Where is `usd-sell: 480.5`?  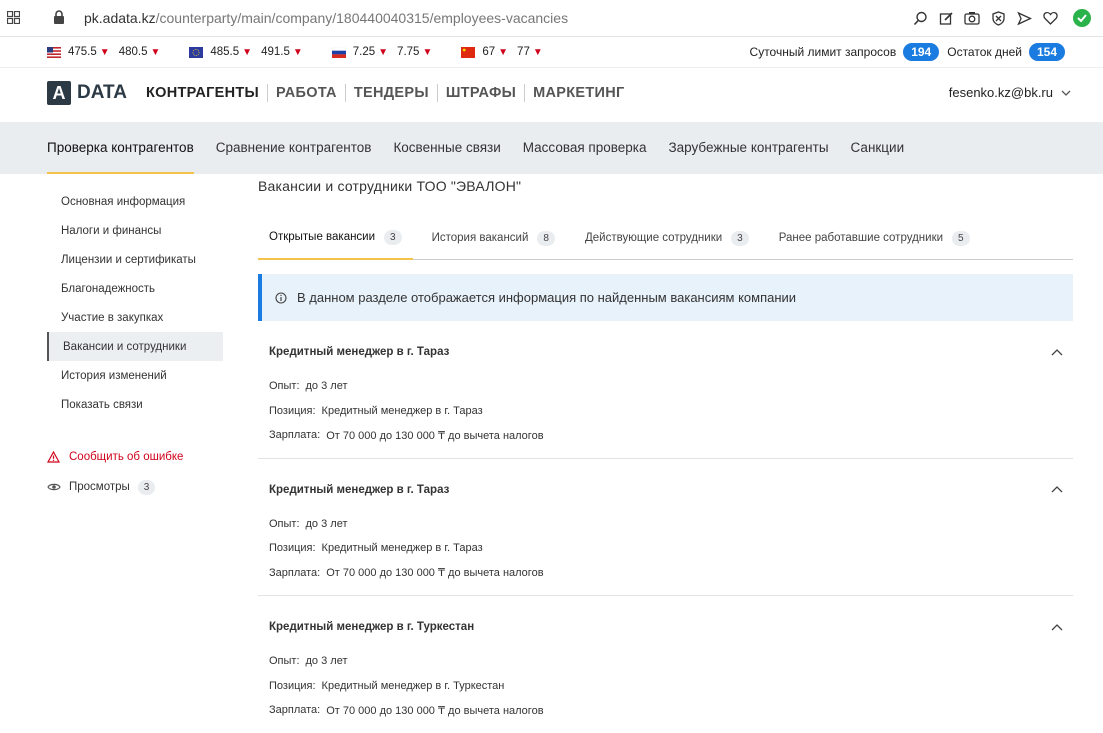
usd-sell: 480.5 is located at coordinates (133, 52).